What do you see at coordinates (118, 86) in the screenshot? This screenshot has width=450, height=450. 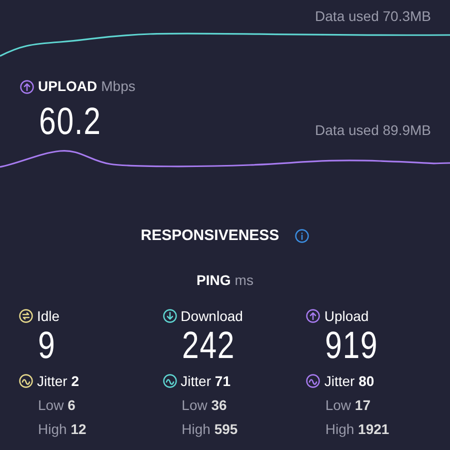 I see `speed-unit: Mbps` at bounding box center [118, 86].